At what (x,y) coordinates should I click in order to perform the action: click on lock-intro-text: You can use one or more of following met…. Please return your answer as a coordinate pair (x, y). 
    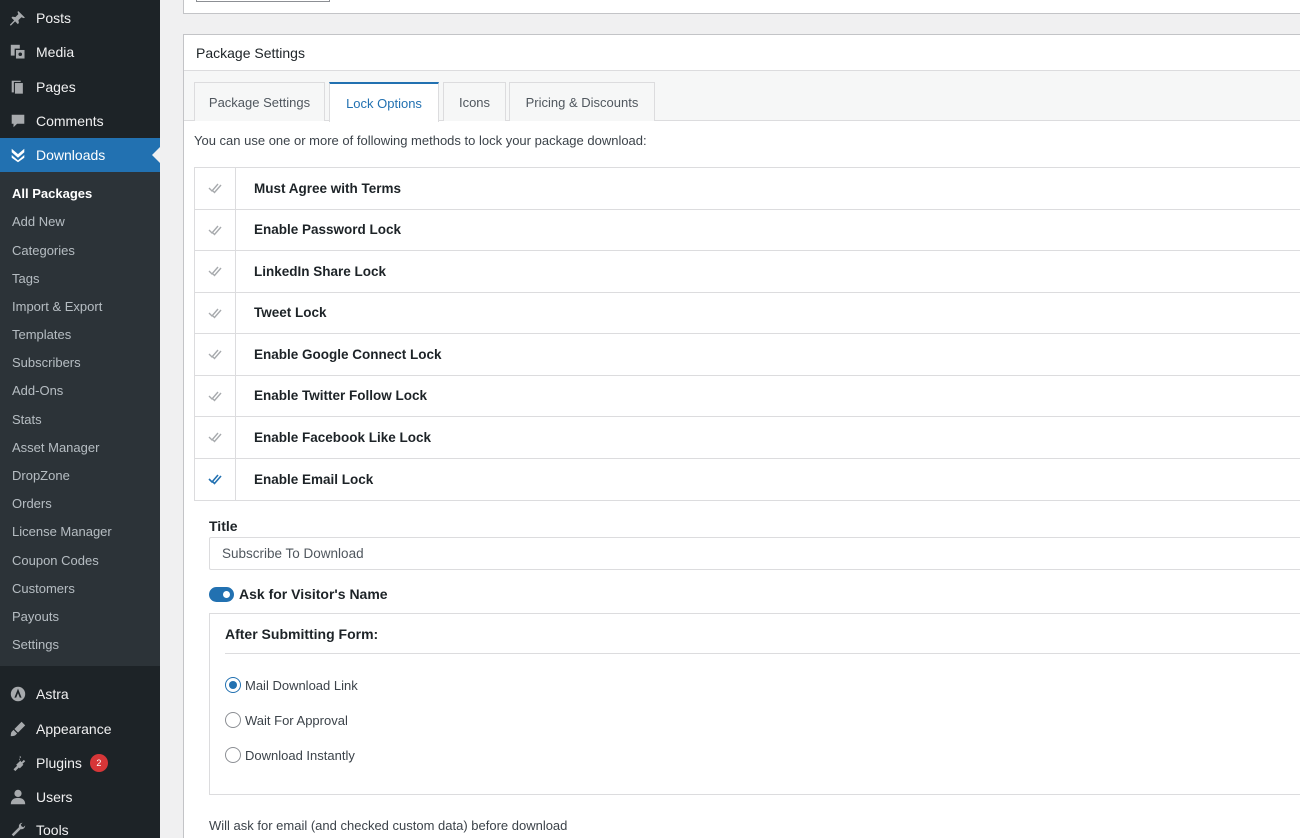
    Looking at the image, I should click on (420, 140).